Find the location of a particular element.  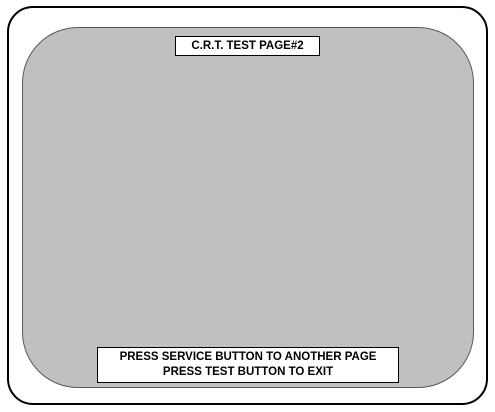

page-title-text: C.R.T. TEST PAGE#2 is located at coordinates (247, 46).